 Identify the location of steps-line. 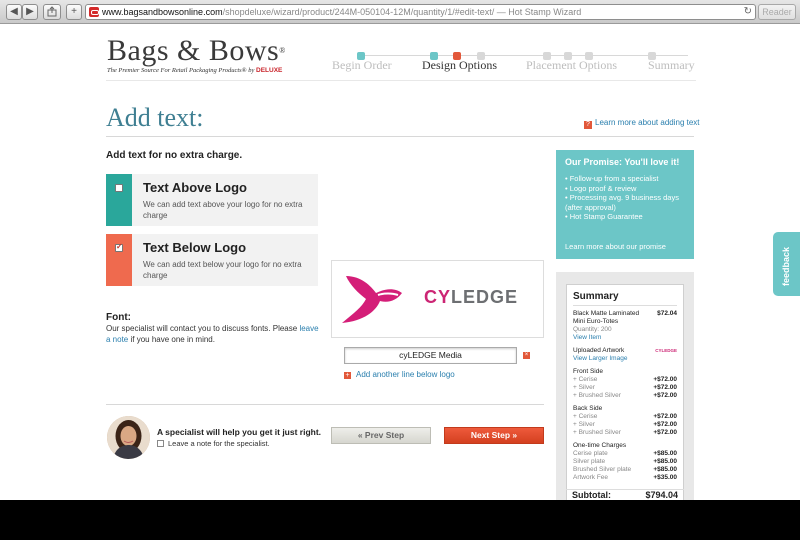
(523, 55).